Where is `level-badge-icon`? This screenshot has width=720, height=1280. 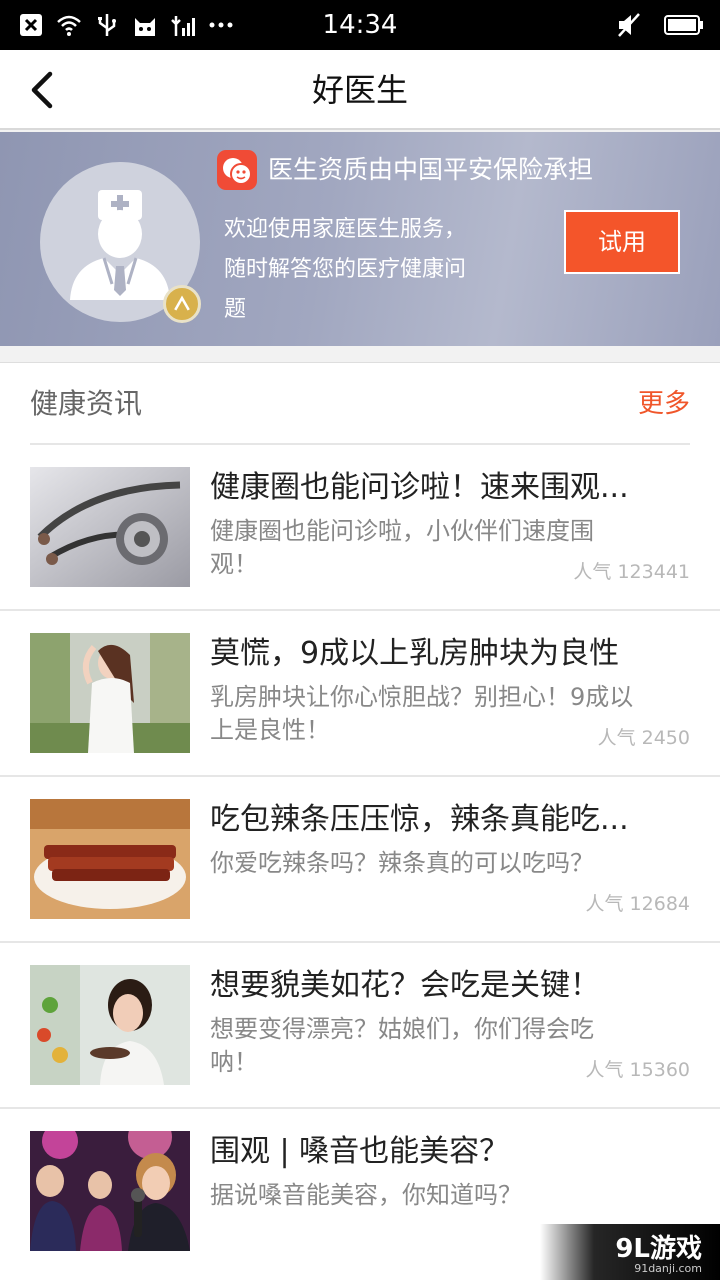 level-badge-icon is located at coordinates (182, 304).